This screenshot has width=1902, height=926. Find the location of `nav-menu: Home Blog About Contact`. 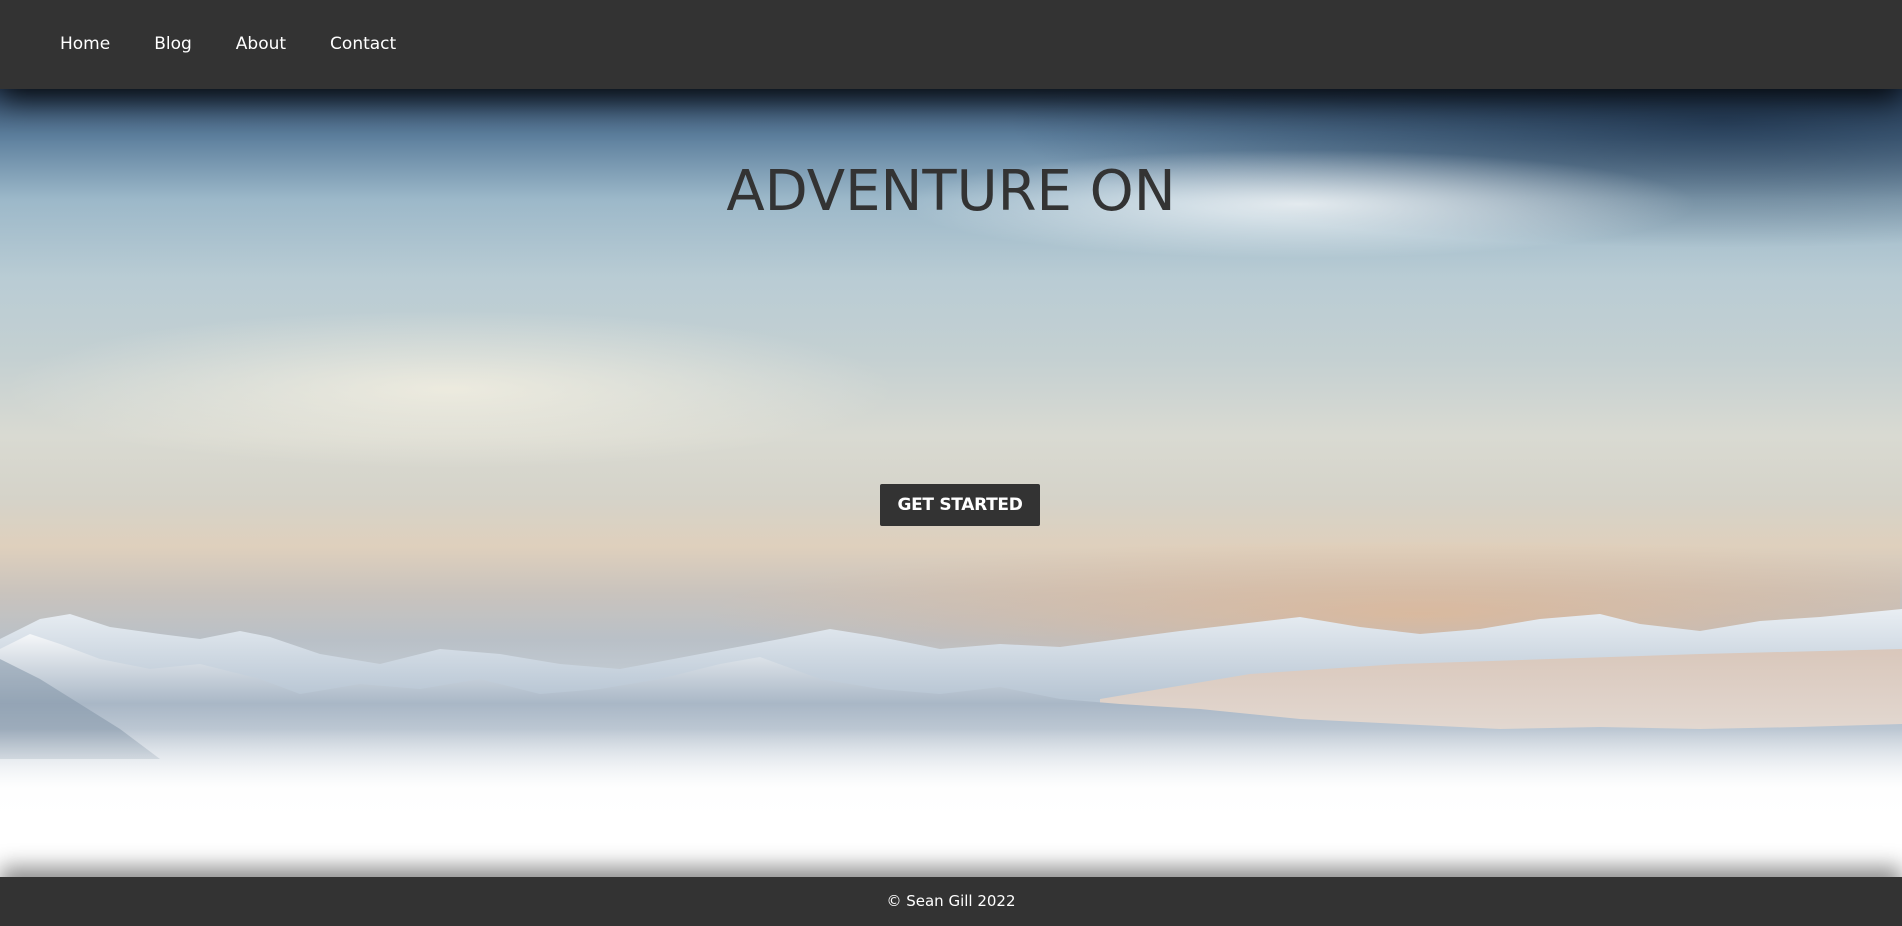

nav-menu: Home Blog About Contact is located at coordinates (250, 44).